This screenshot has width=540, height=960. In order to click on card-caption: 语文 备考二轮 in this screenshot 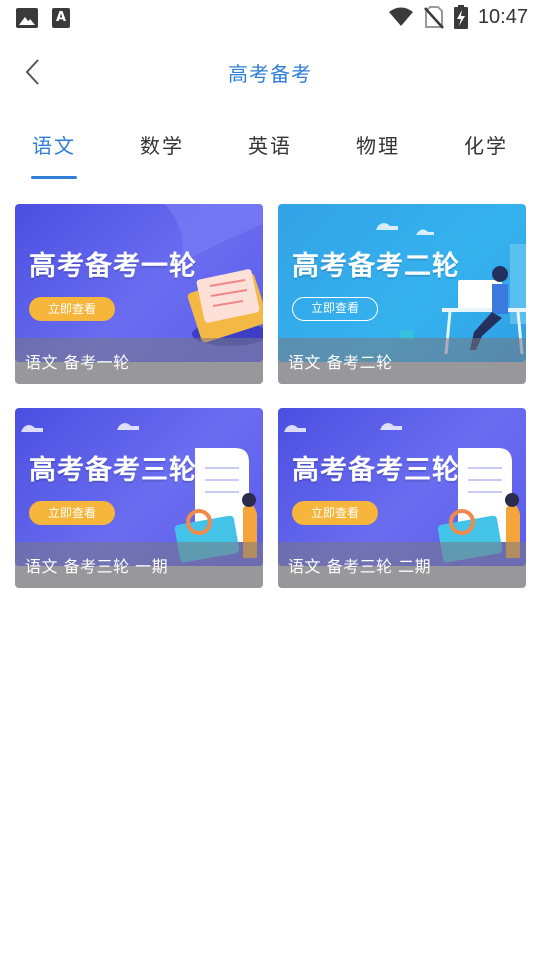, I will do `click(340, 362)`.